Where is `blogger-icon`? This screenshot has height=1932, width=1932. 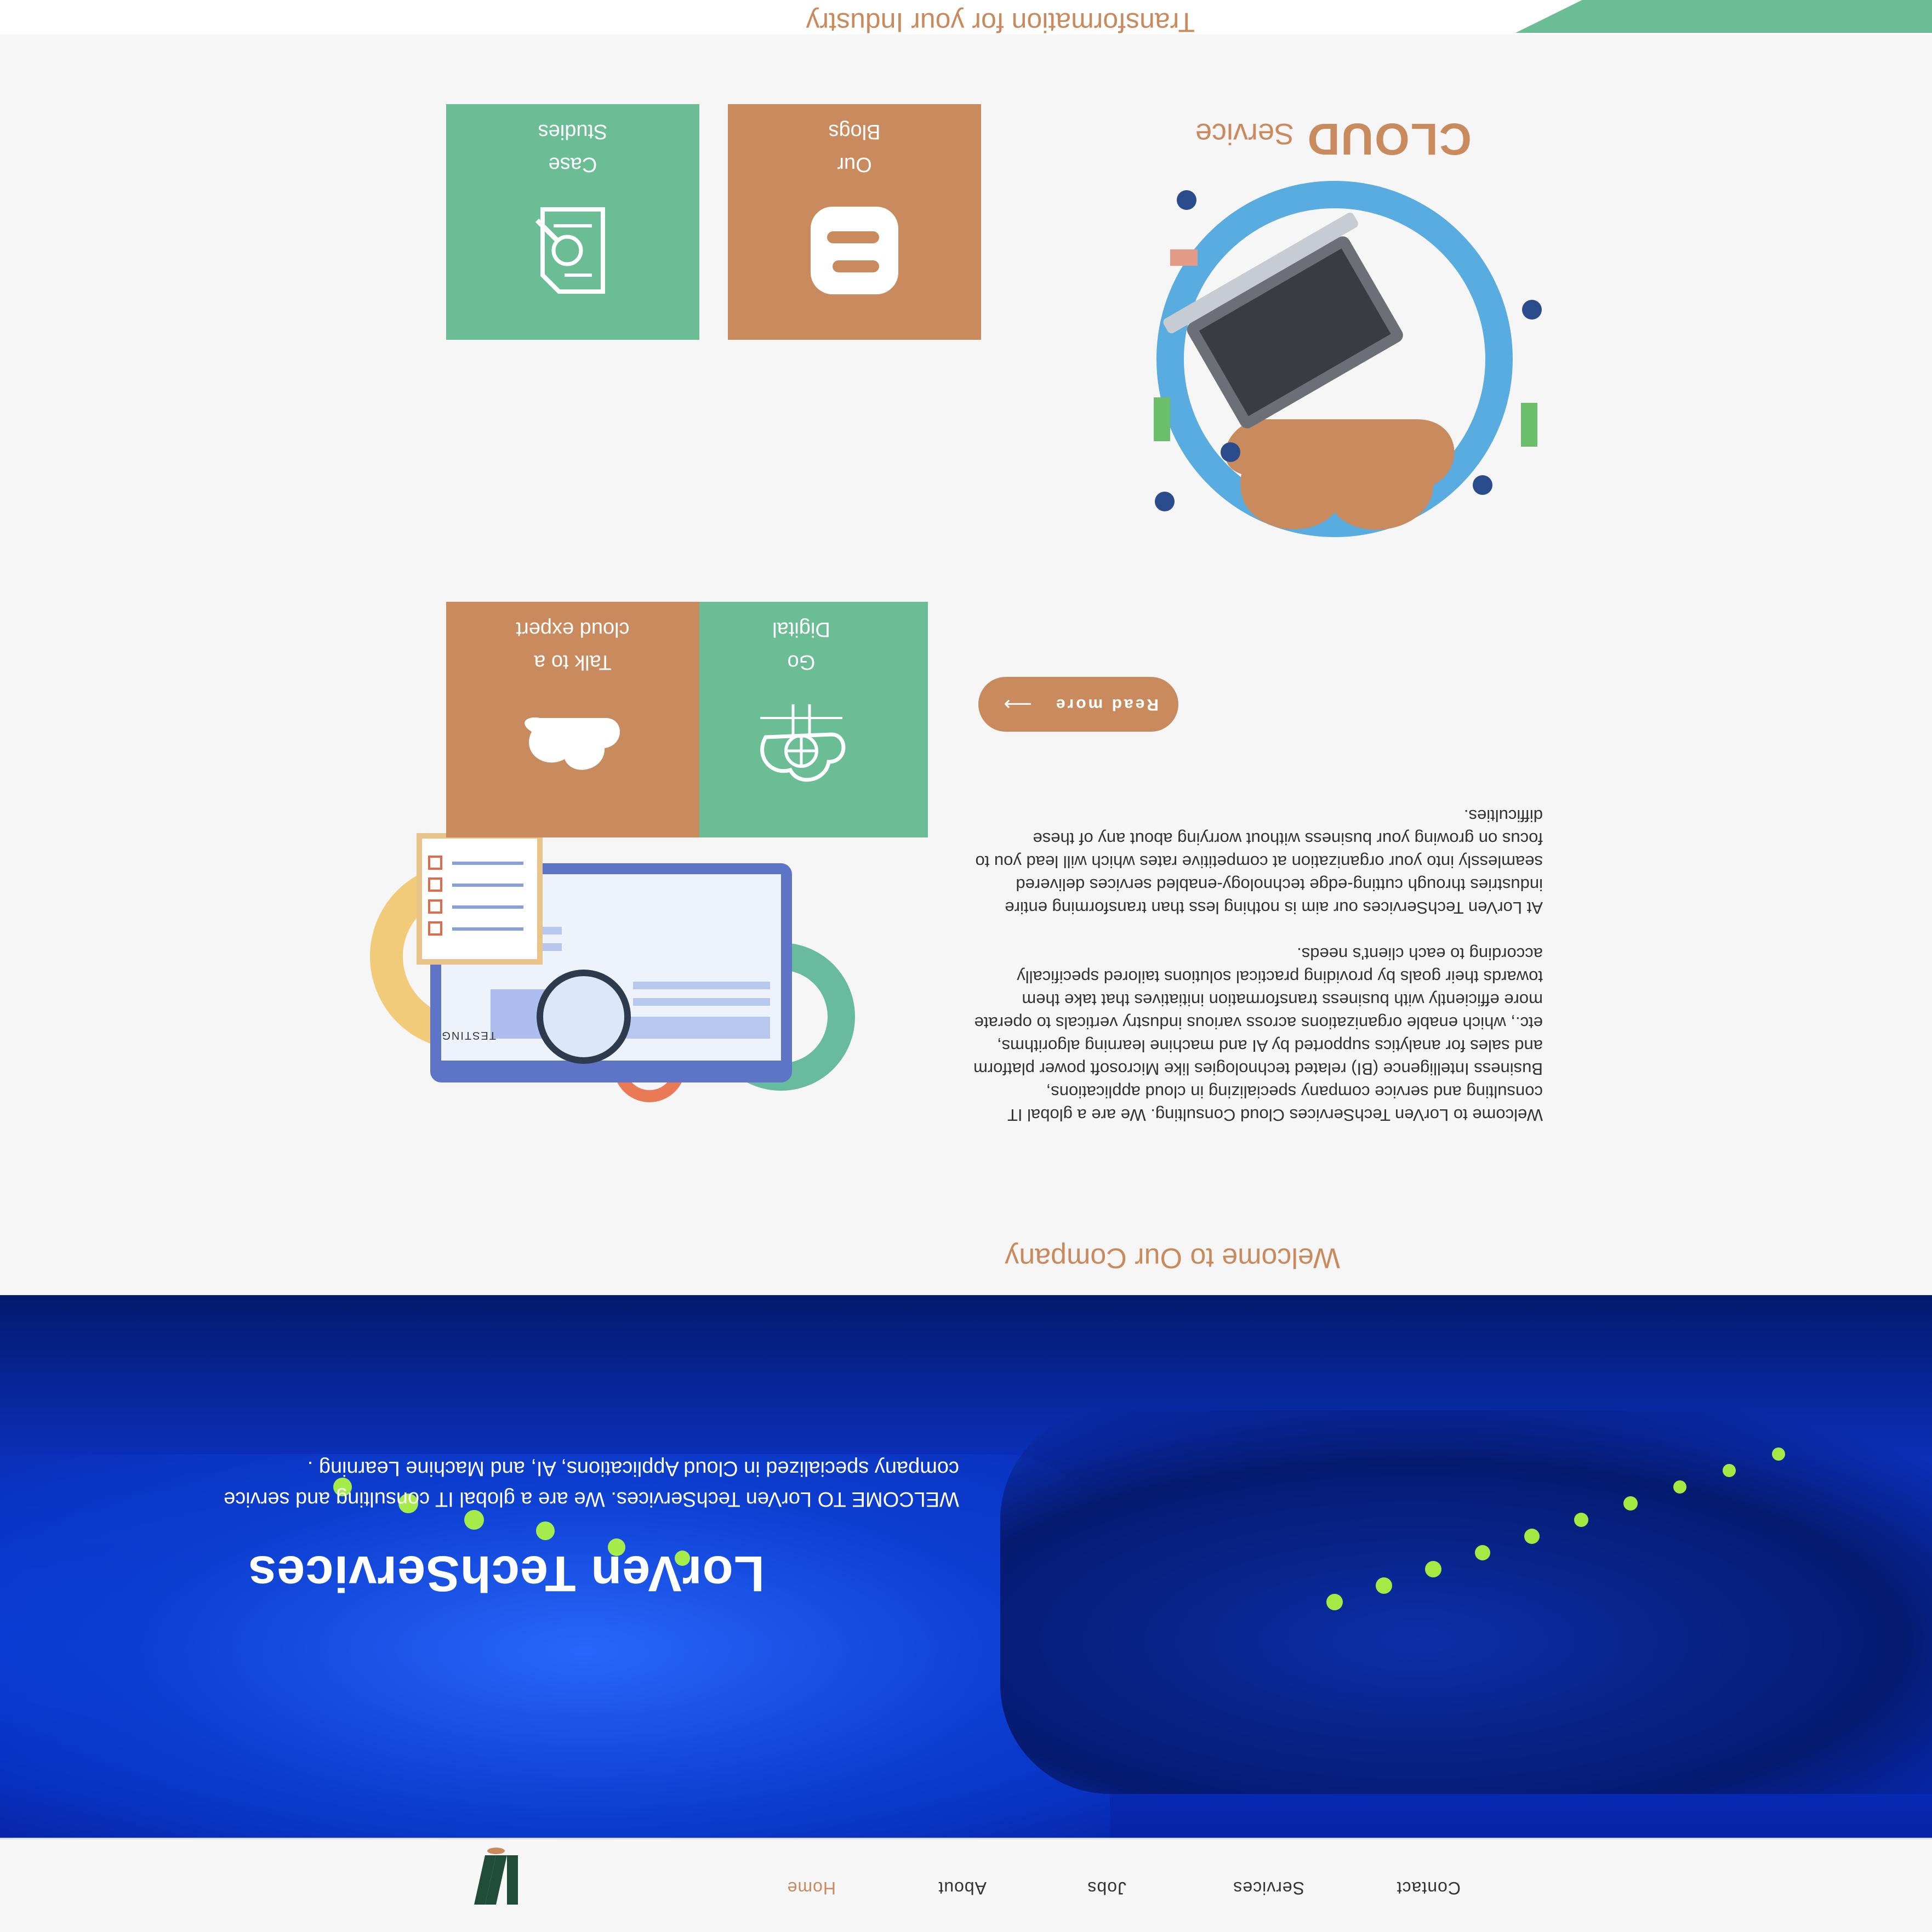
blogger-icon is located at coordinates (854, 250).